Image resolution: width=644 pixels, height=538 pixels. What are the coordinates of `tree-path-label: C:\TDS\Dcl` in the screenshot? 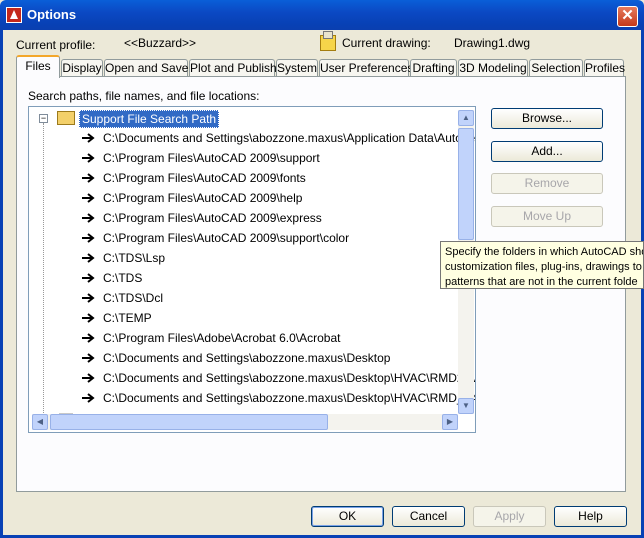 It's located at (133, 298).